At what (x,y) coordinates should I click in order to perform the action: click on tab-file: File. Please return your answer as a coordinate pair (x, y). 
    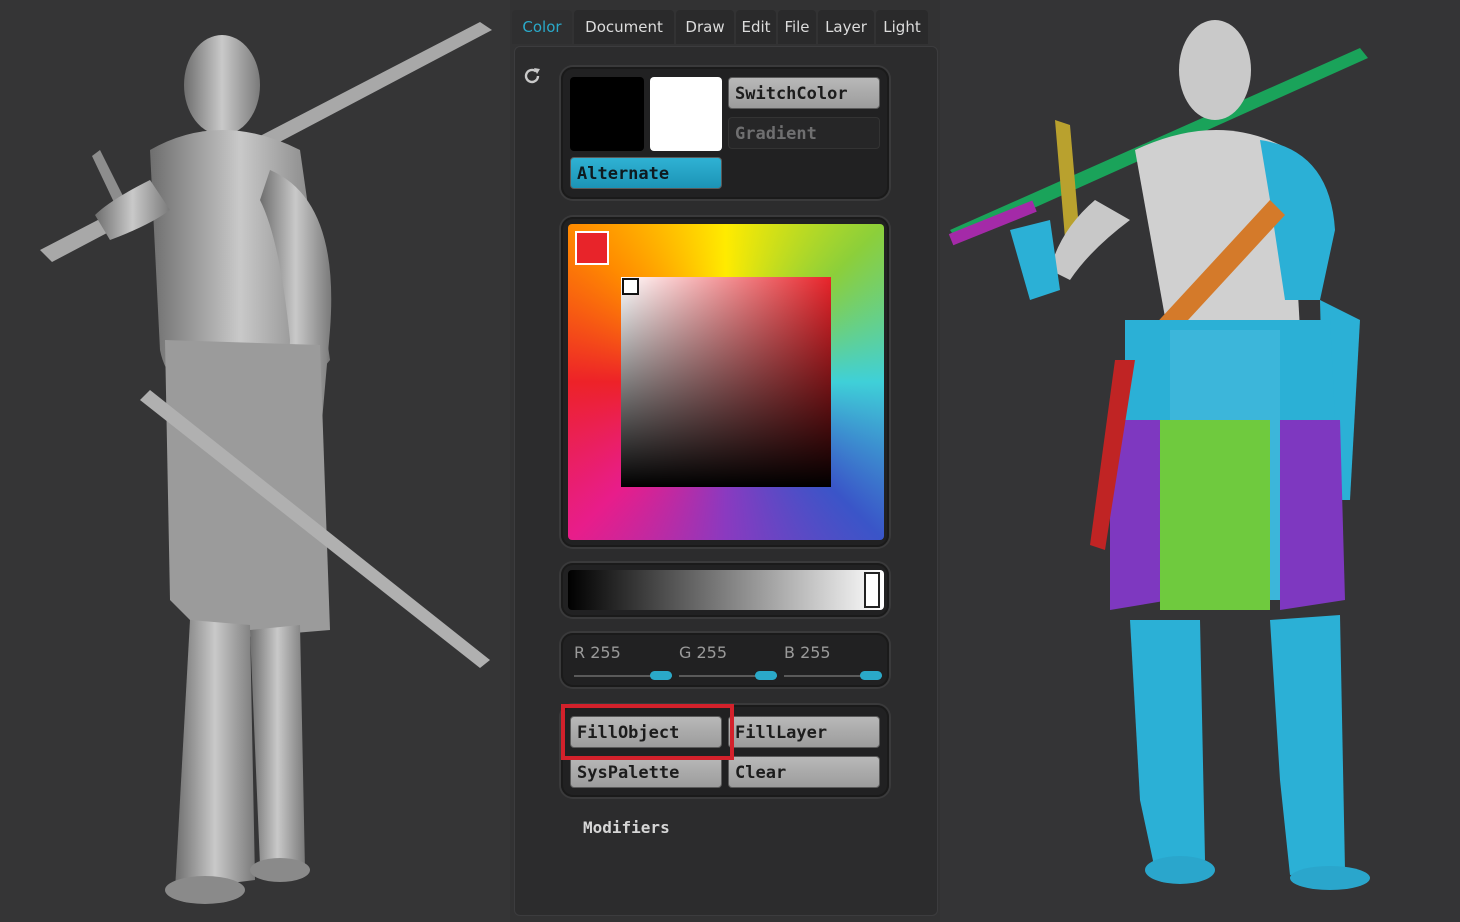
    Looking at the image, I should click on (797, 27).